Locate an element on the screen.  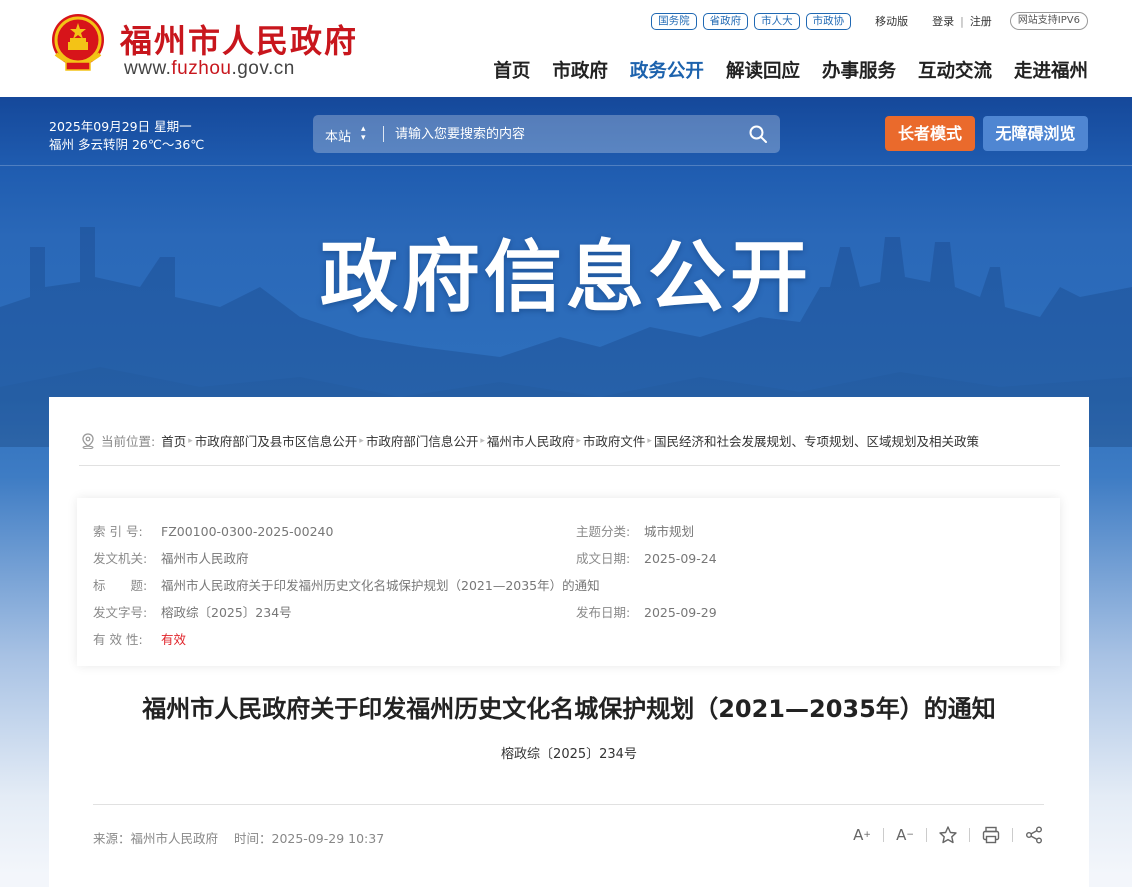
nav-gov-affairs: 政务公开 is located at coordinates (667, 70).